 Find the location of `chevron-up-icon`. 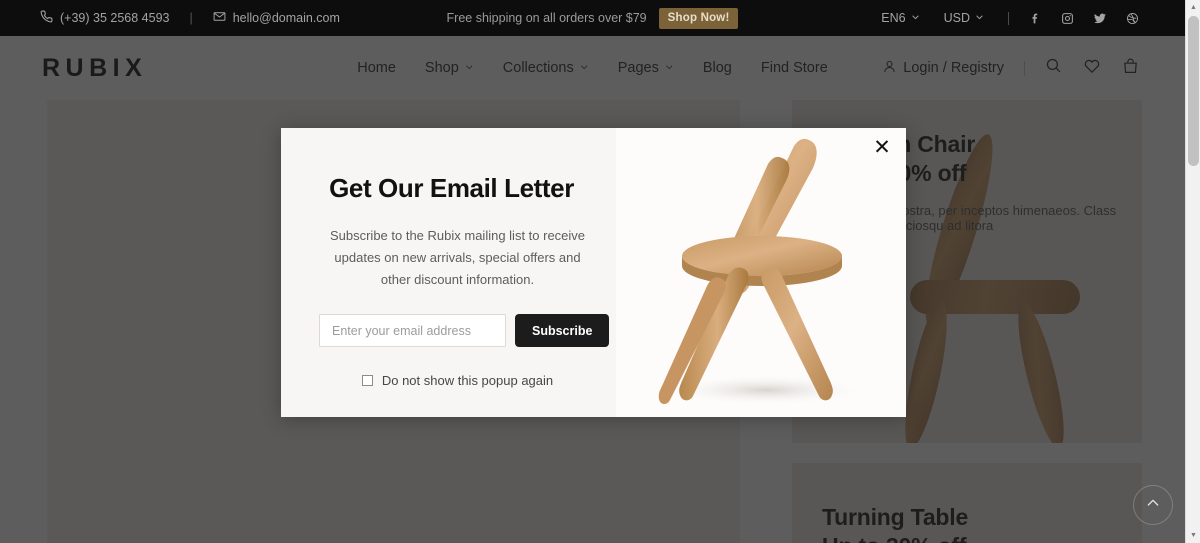

chevron-up-icon is located at coordinates (1153, 505).